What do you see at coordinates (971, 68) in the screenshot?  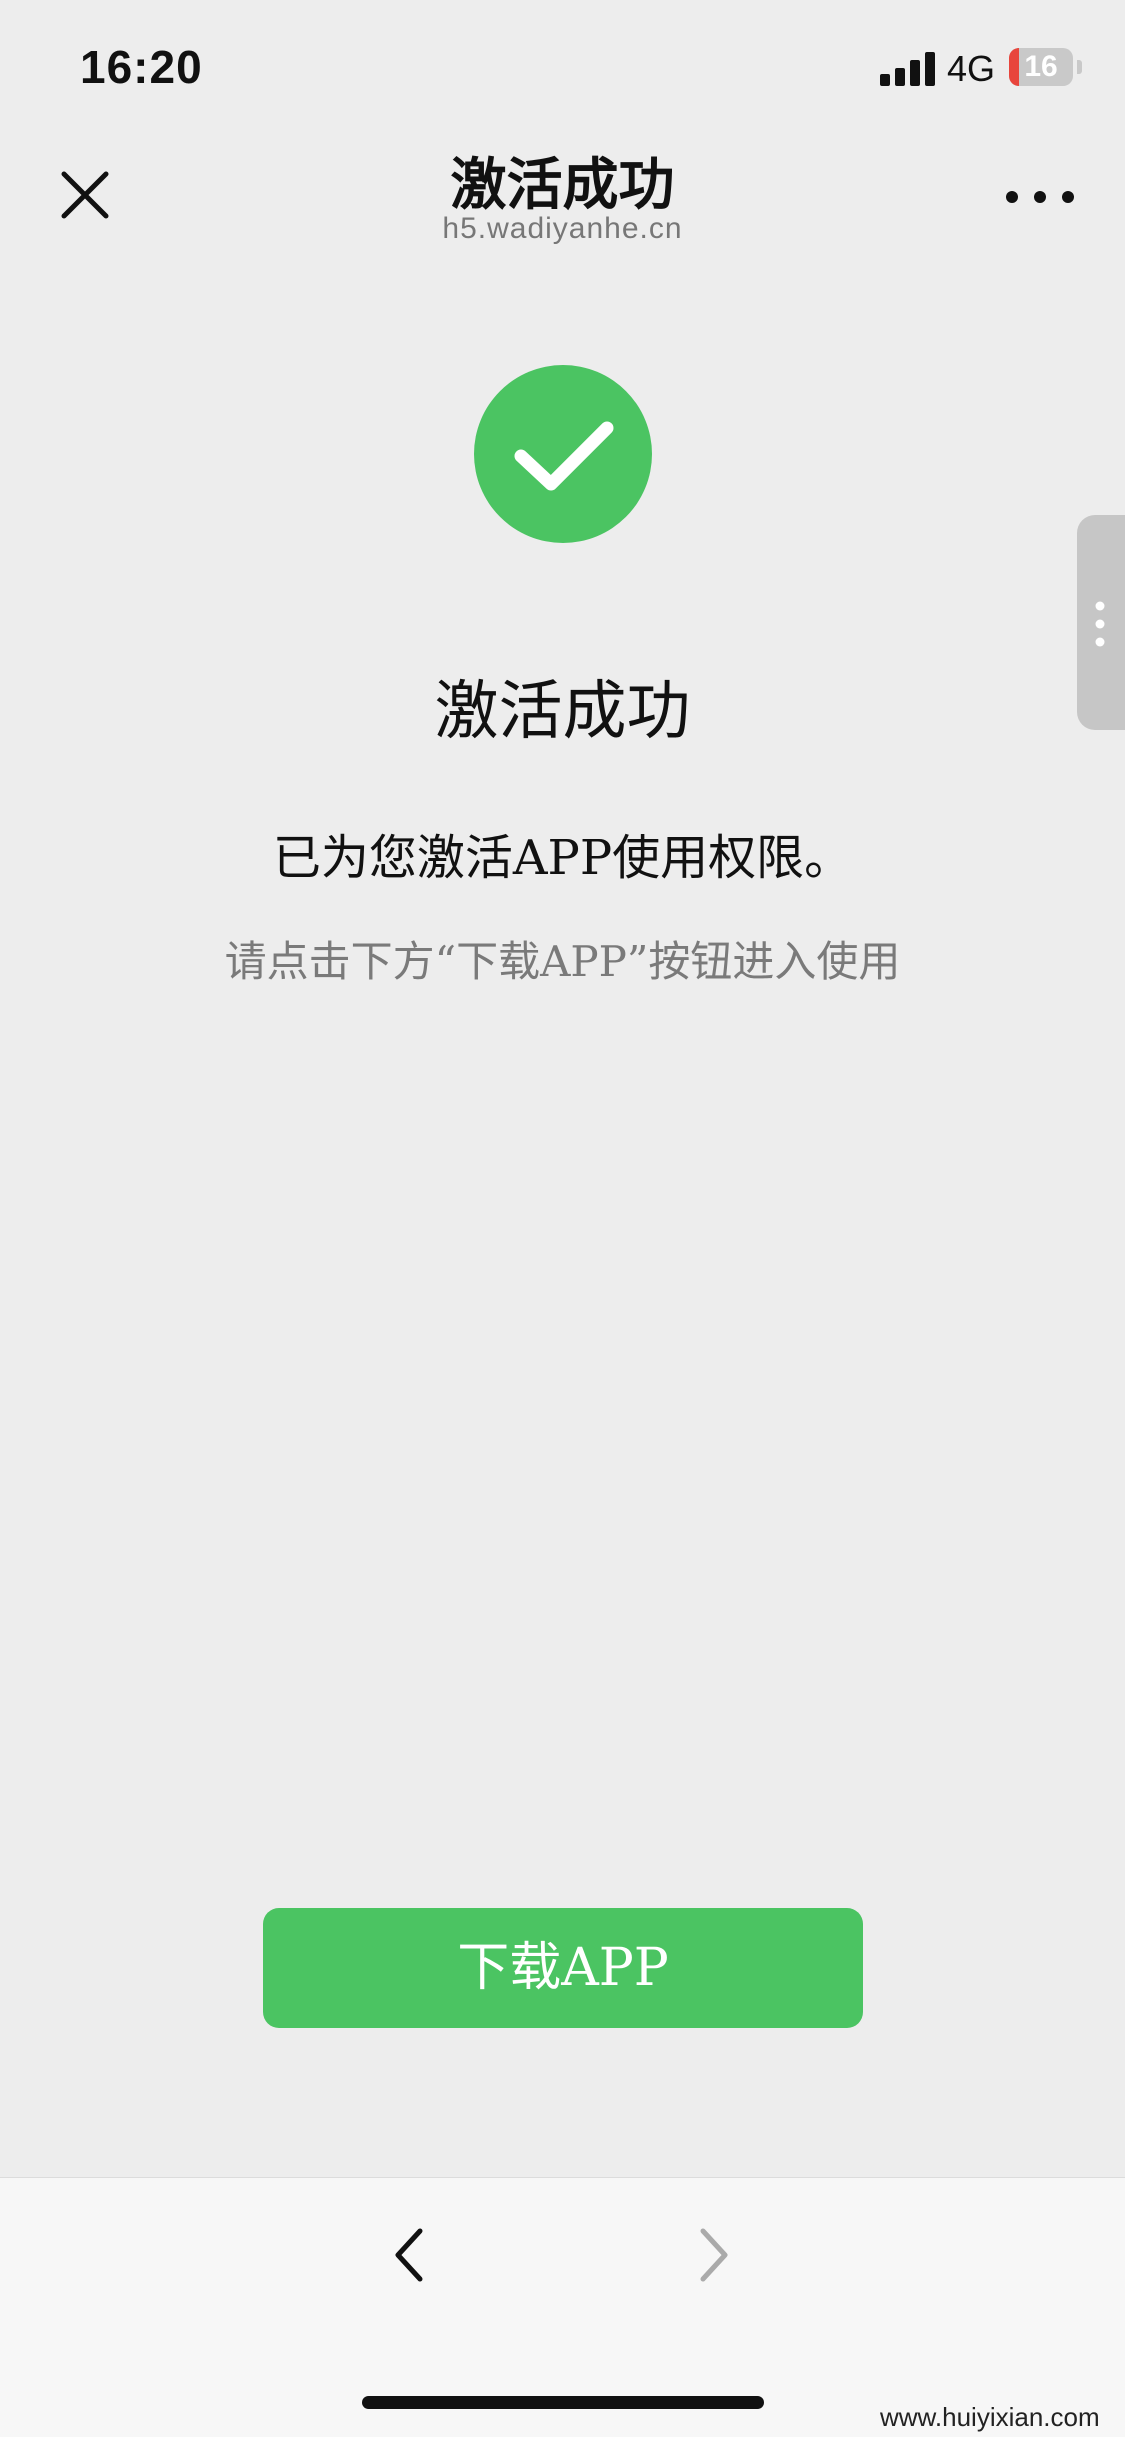 I see `network-type: 4G` at bounding box center [971, 68].